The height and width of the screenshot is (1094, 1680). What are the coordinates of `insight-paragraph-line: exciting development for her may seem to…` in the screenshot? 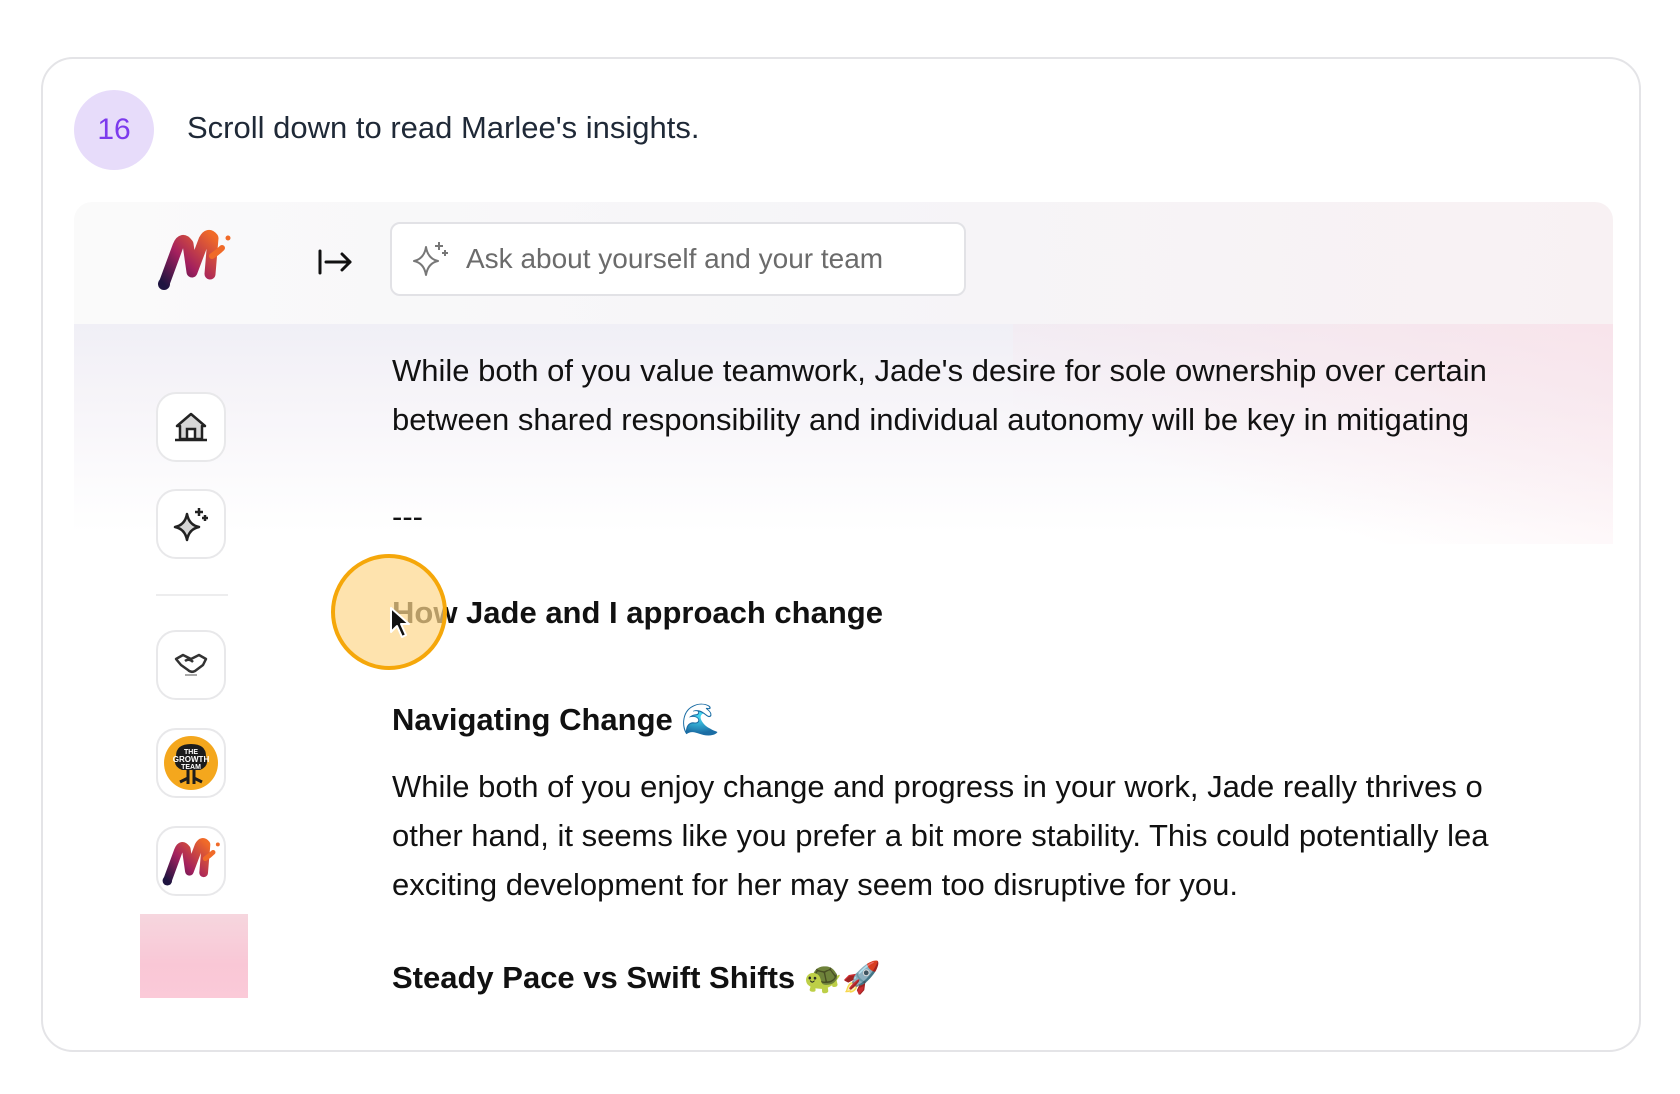 It's located at (815, 884).